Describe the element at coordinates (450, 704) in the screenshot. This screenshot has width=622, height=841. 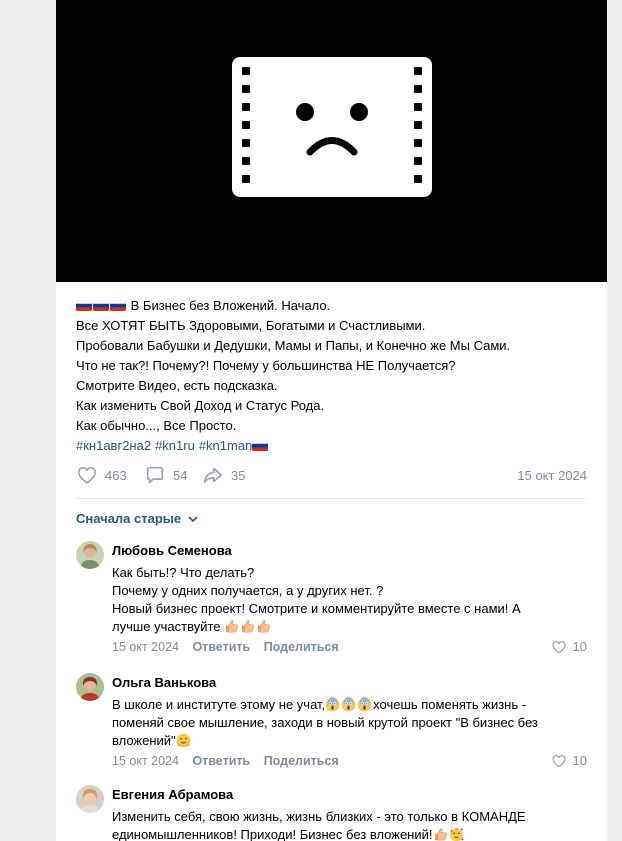
I see `comment-text-segment: хочешь поменять жизнь -` at that location.